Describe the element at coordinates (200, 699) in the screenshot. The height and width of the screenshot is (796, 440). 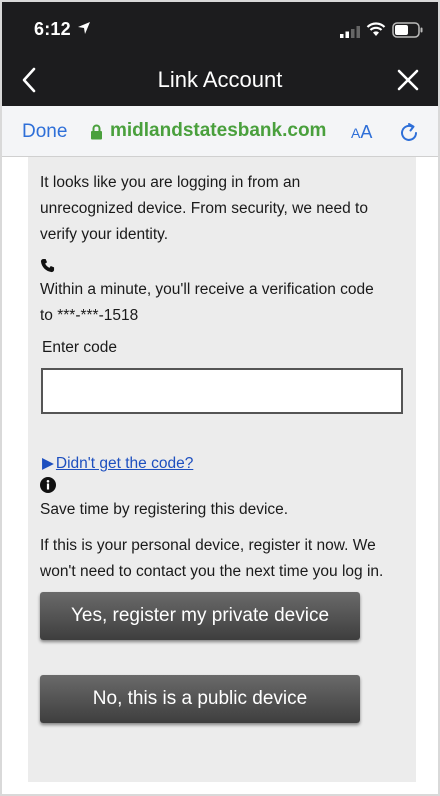
I see `public-device-button: No, this is a public device` at that location.